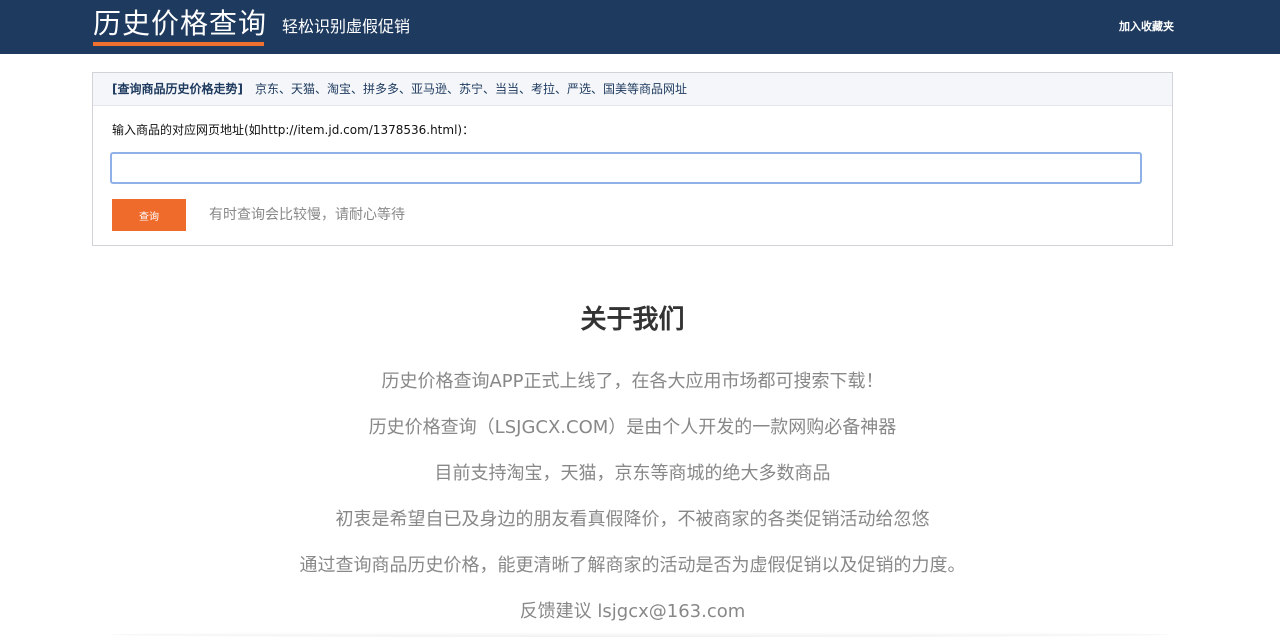  What do you see at coordinates (1146, 27) in the screenshot?
I see `add-bookmark-link: 加入收藏夹` at bounding box center [1146, 27].